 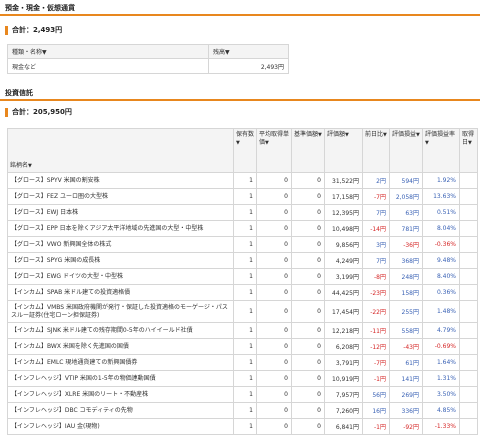 I want to click on fund-pl-rate: 0.36%, so click(x=441, y=292).